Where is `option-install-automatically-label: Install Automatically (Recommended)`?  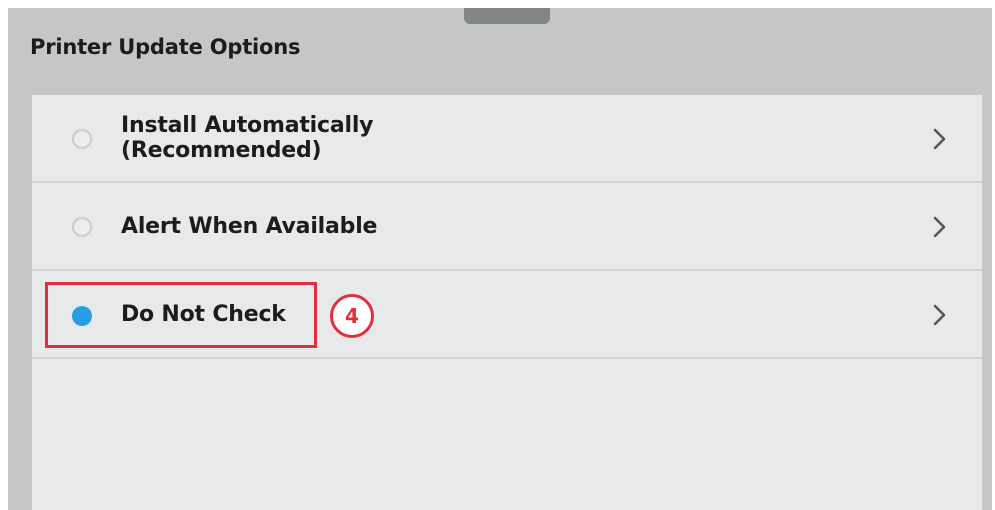
option-install-automatically-label: Install Automatically (Recommended) is located at coordinates (247, 138).